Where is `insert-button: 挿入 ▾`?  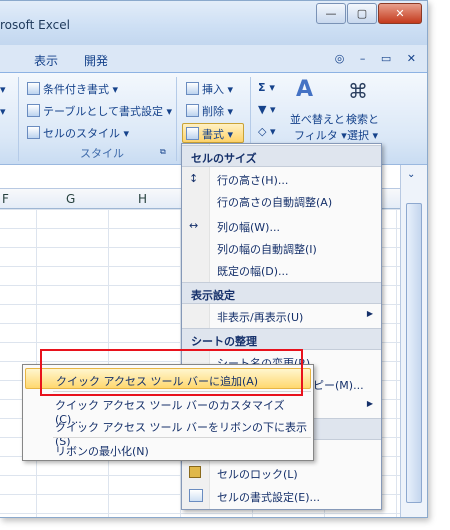
insert-button: 挿入 ▾ is located at coordinates (209, 89).